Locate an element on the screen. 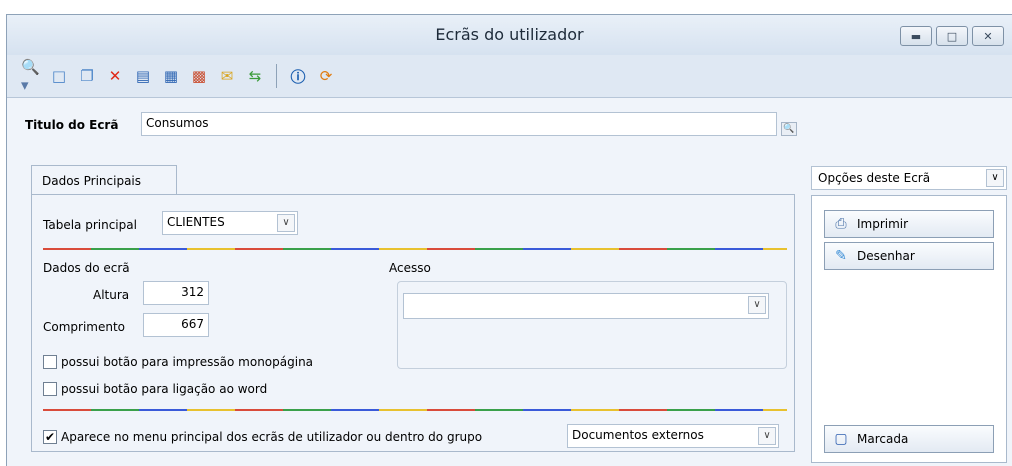  screen-options-select: Opções deste Ecrã ∨ is located at coordinates (909, 178).